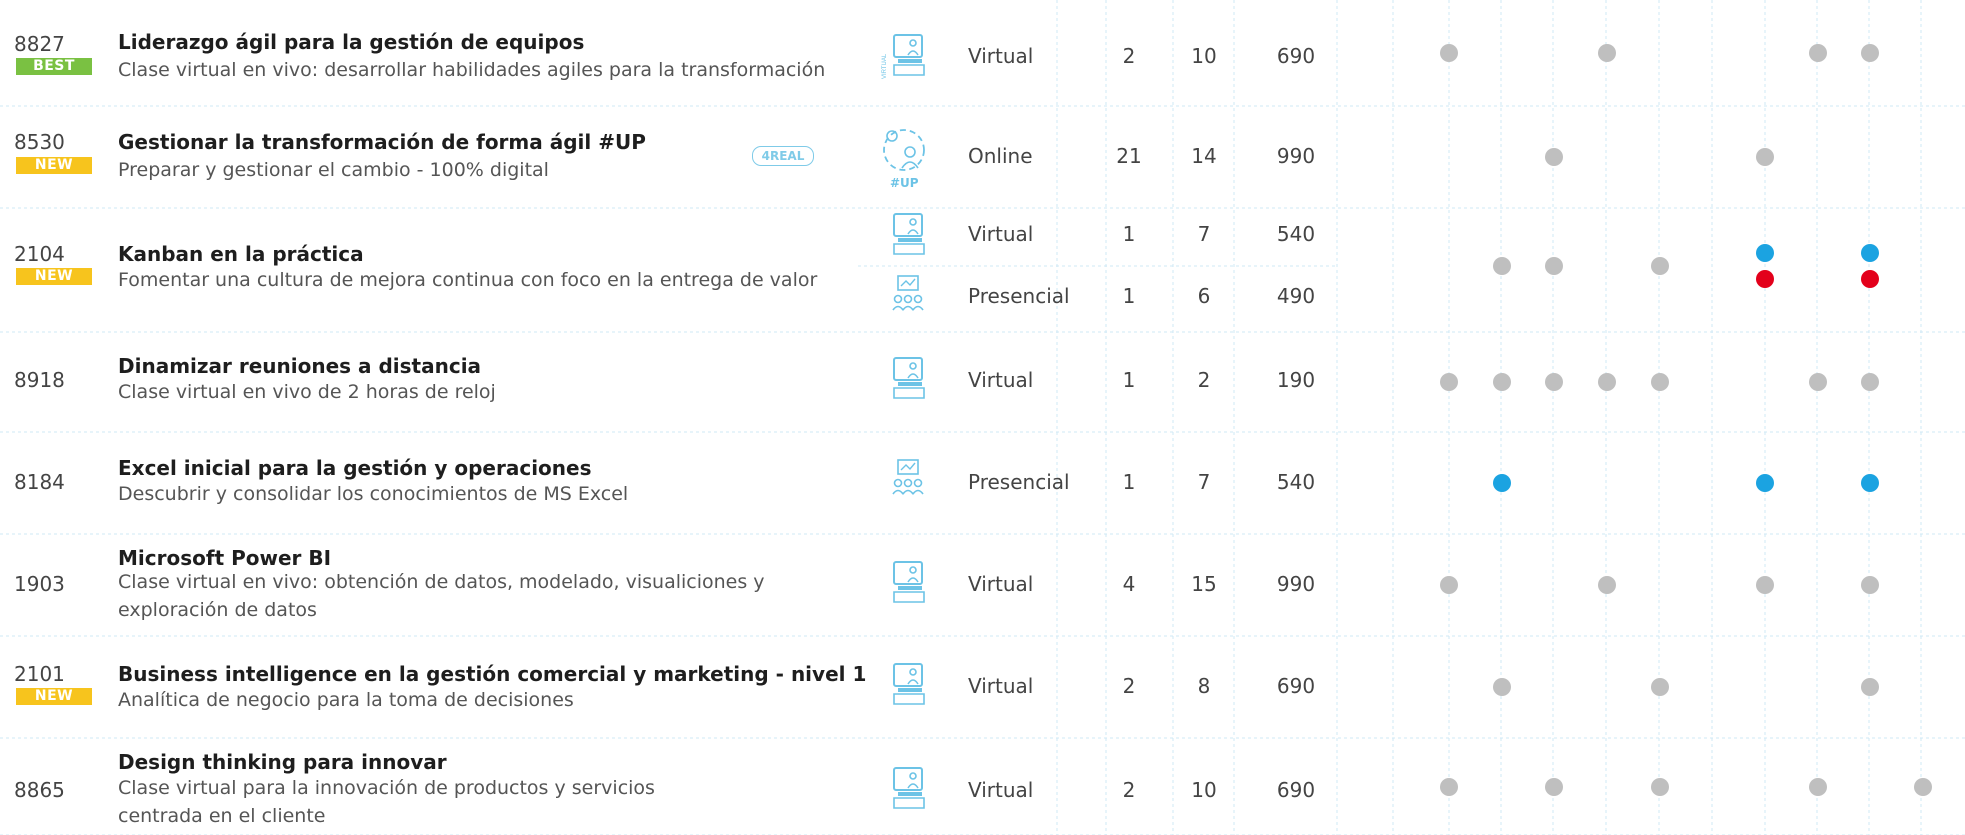 The height and width of the screenshot is (835, 1965). What do you see at coordinates (54, 66) in the screenshot?
I see `best-badge: BEST` at bounding box center [54, 66].